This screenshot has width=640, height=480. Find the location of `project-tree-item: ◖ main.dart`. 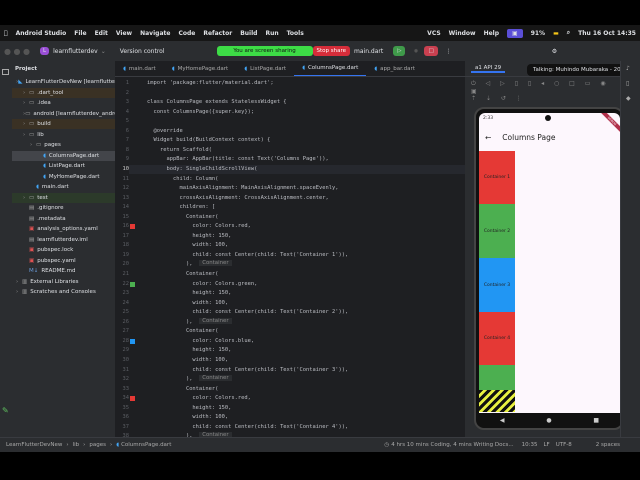

project-tree-item: ◖ main.dart is located at coordinates (63, 187).